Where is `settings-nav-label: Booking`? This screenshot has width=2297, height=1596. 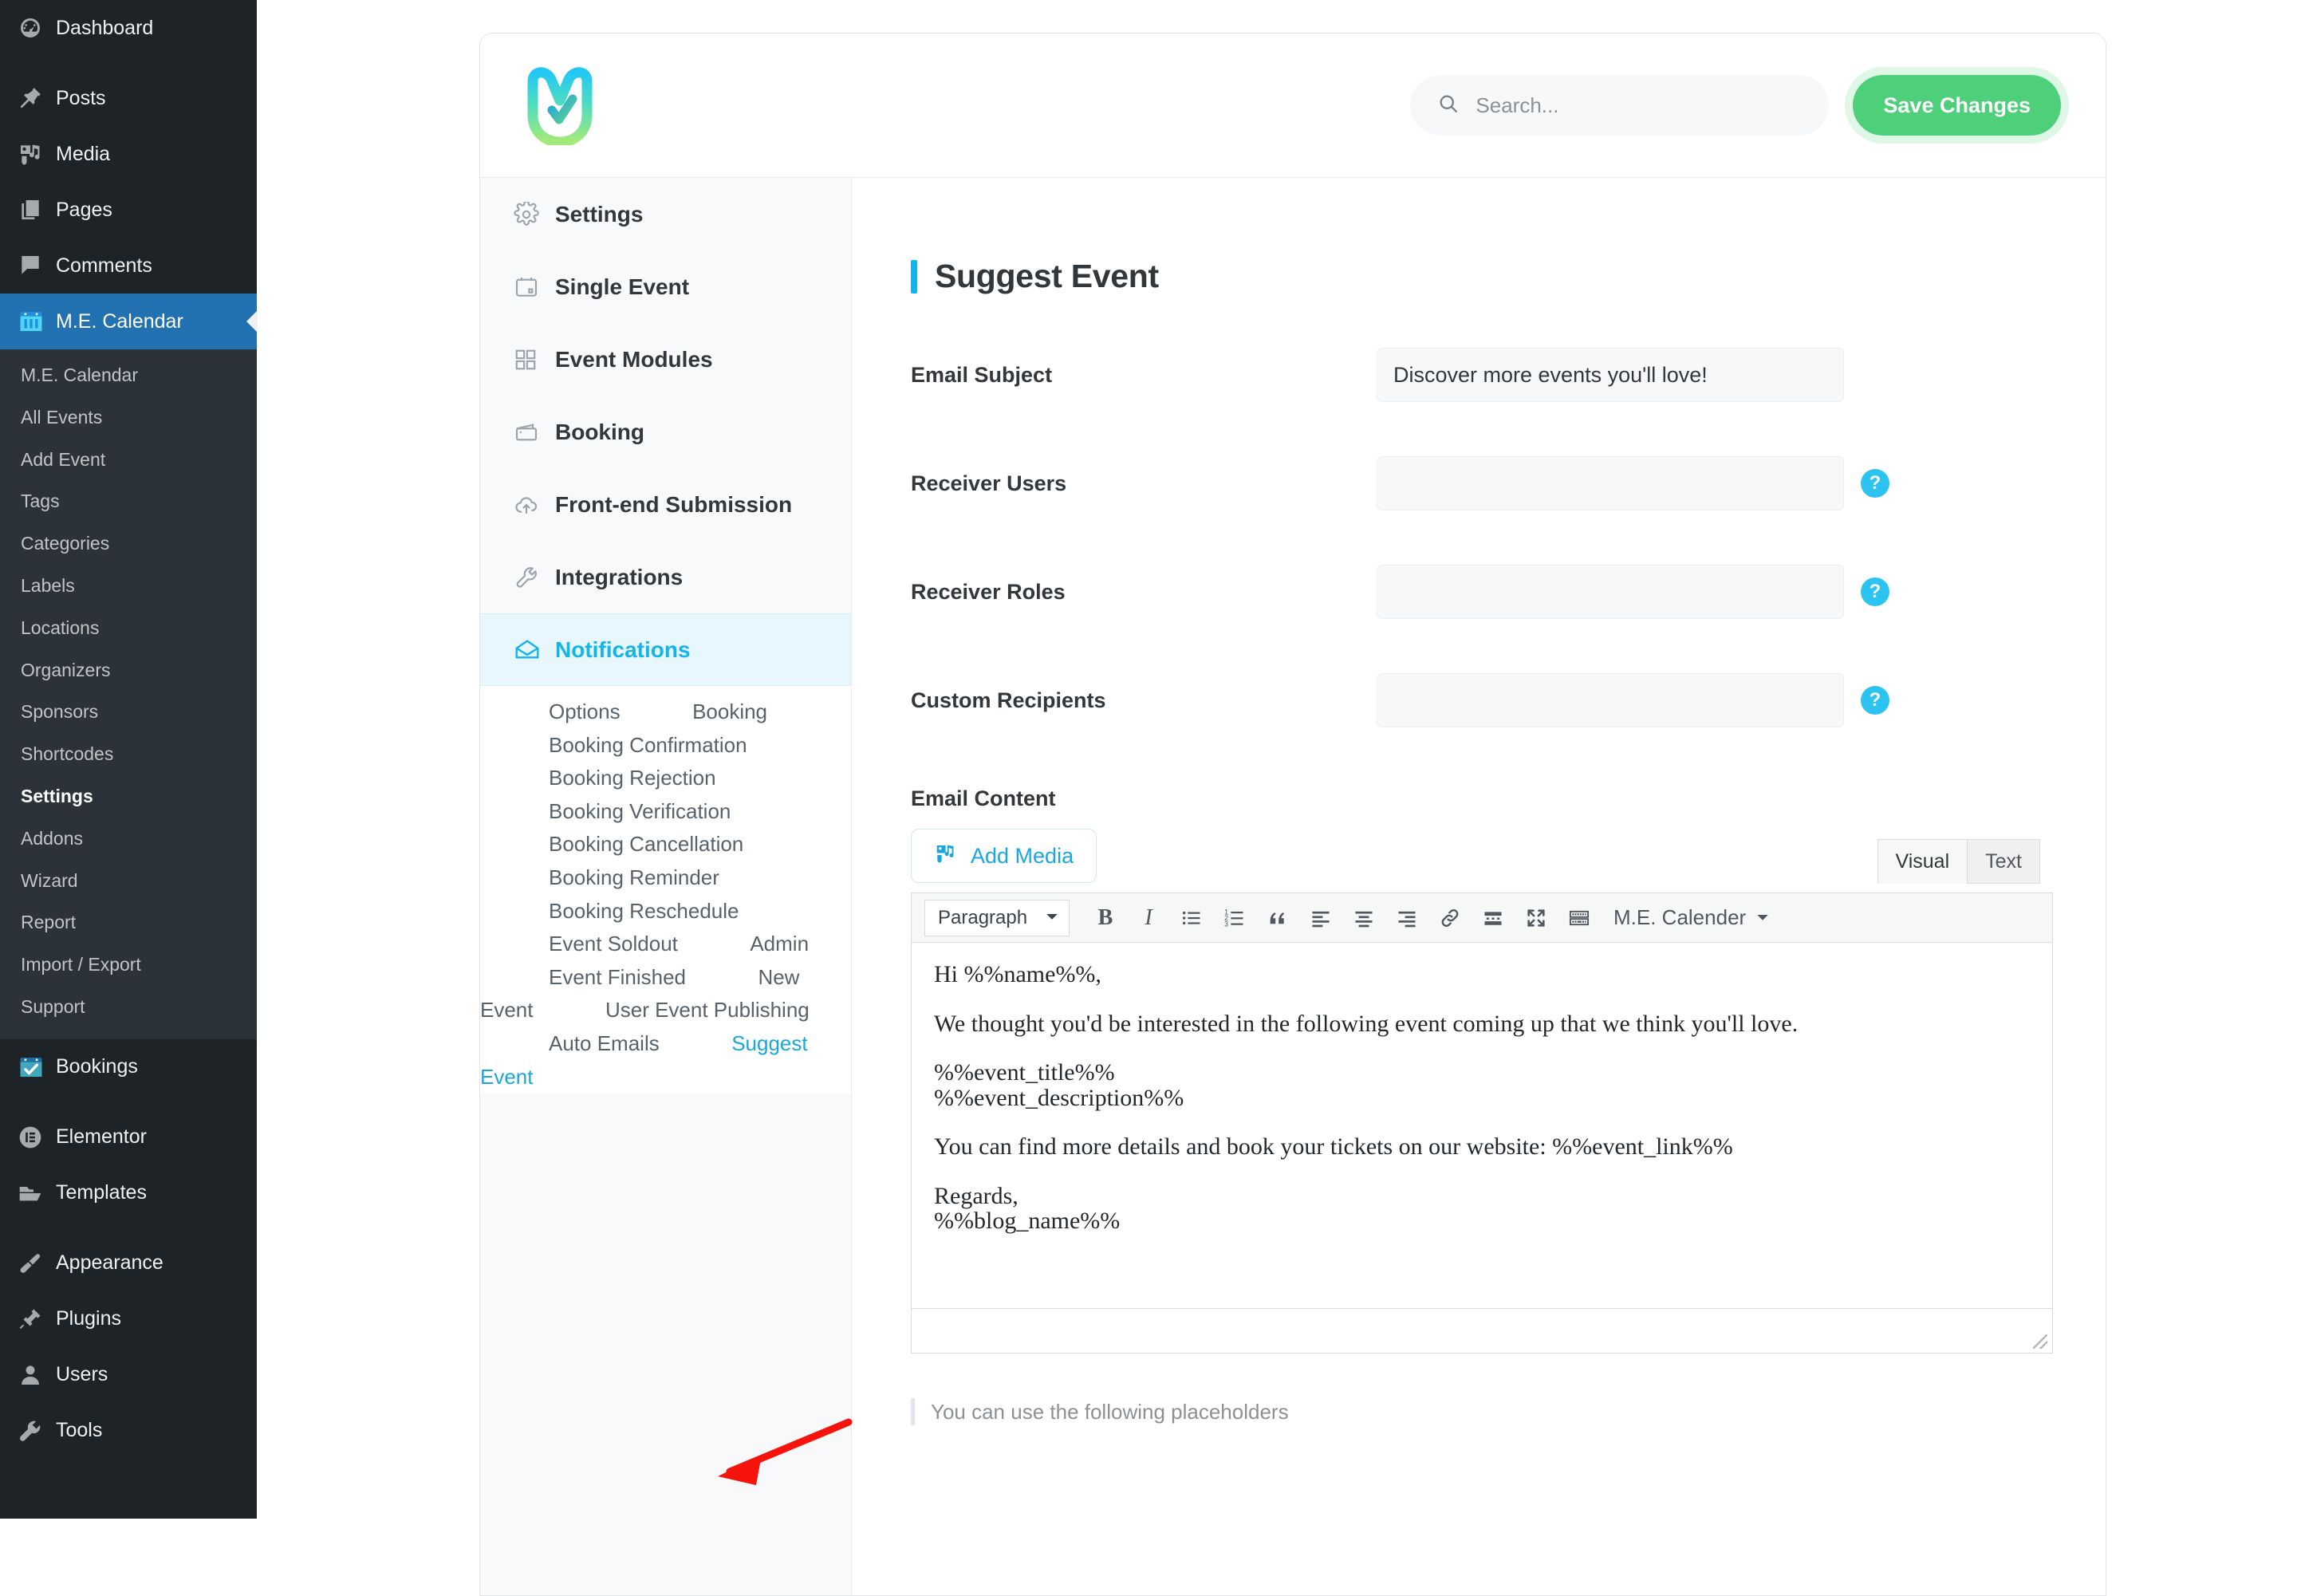
settings-nav-label: Booking is located at coordinates (599, 431).